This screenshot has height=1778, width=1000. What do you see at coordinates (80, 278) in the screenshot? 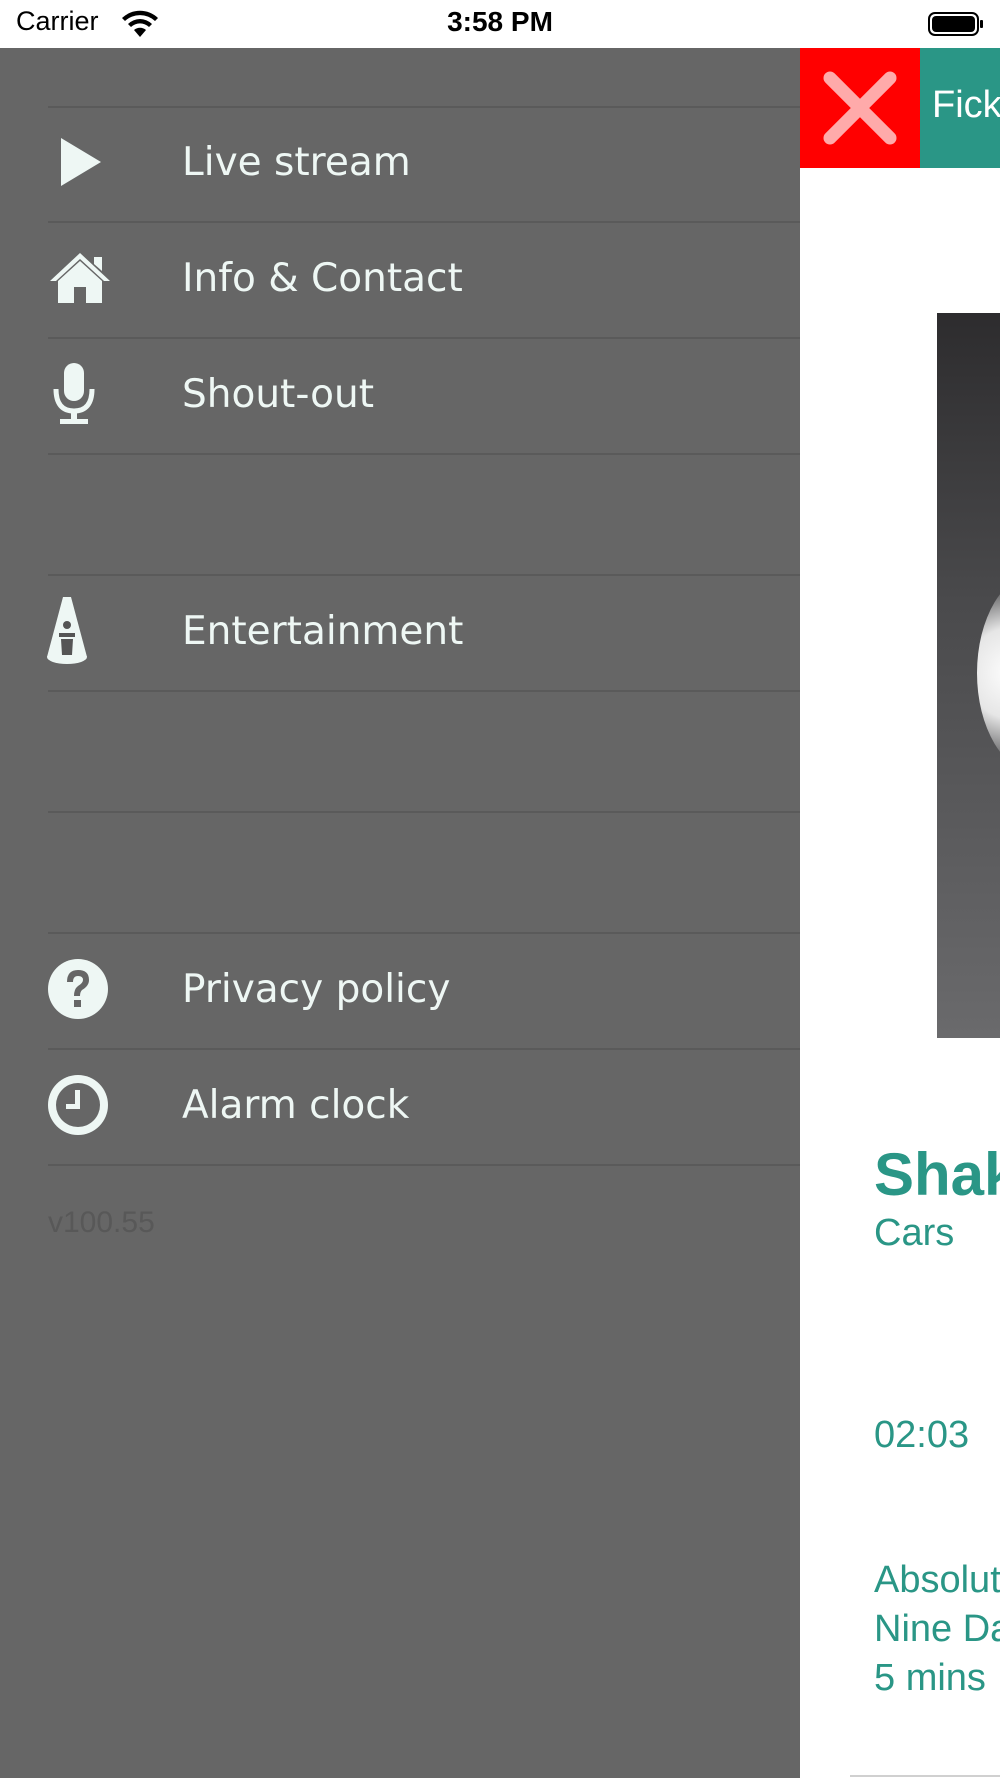
I see `home-icon` at bounding box center [80, 278].